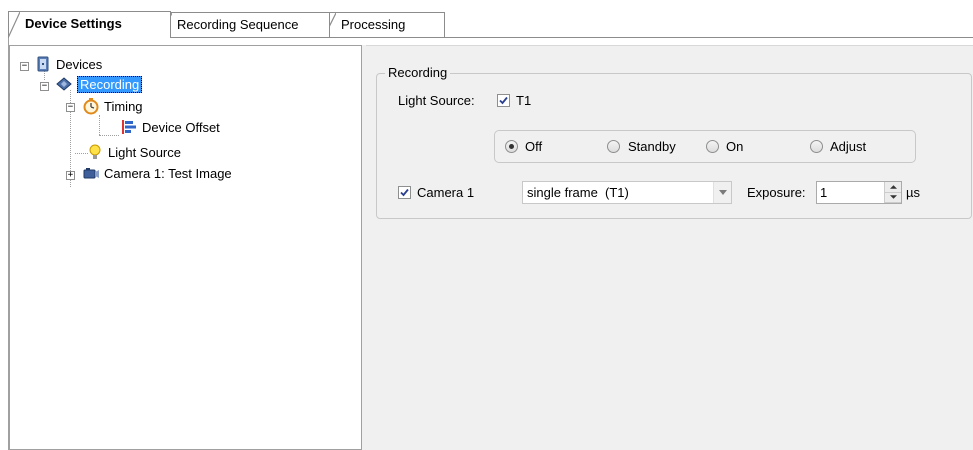  I want to click on tree-label-devices: Devices, so click(79, 64).